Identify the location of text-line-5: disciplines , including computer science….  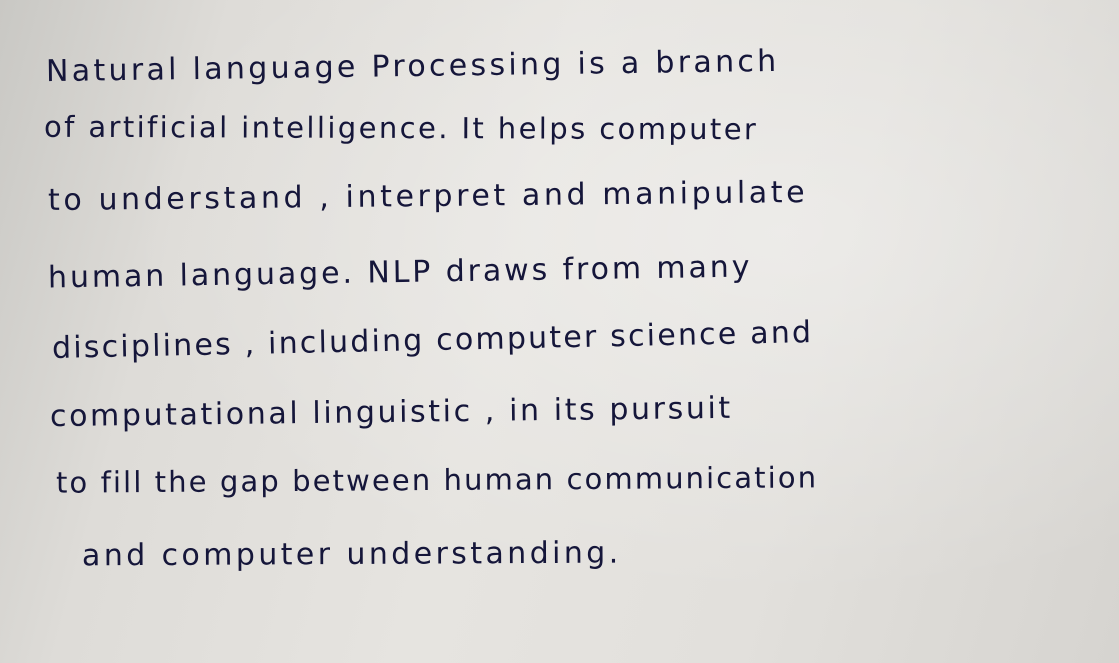
(432, 340).